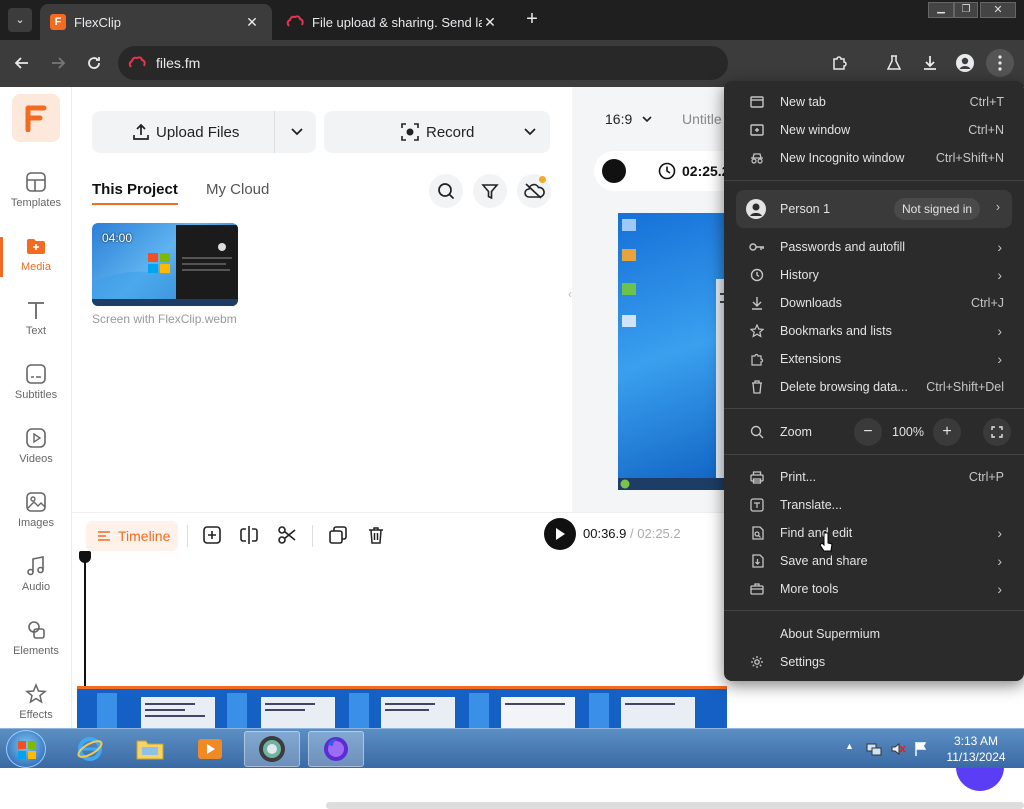 The width and height of the screenshot is (1024, 809). I want to click on sidebar-item-label: Media, so click(36, 267).